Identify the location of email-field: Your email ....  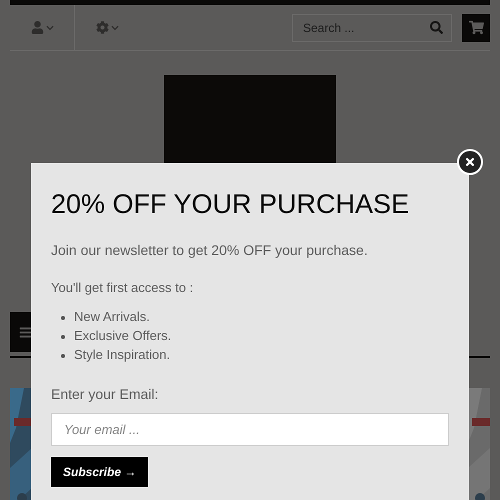
(250, 429).